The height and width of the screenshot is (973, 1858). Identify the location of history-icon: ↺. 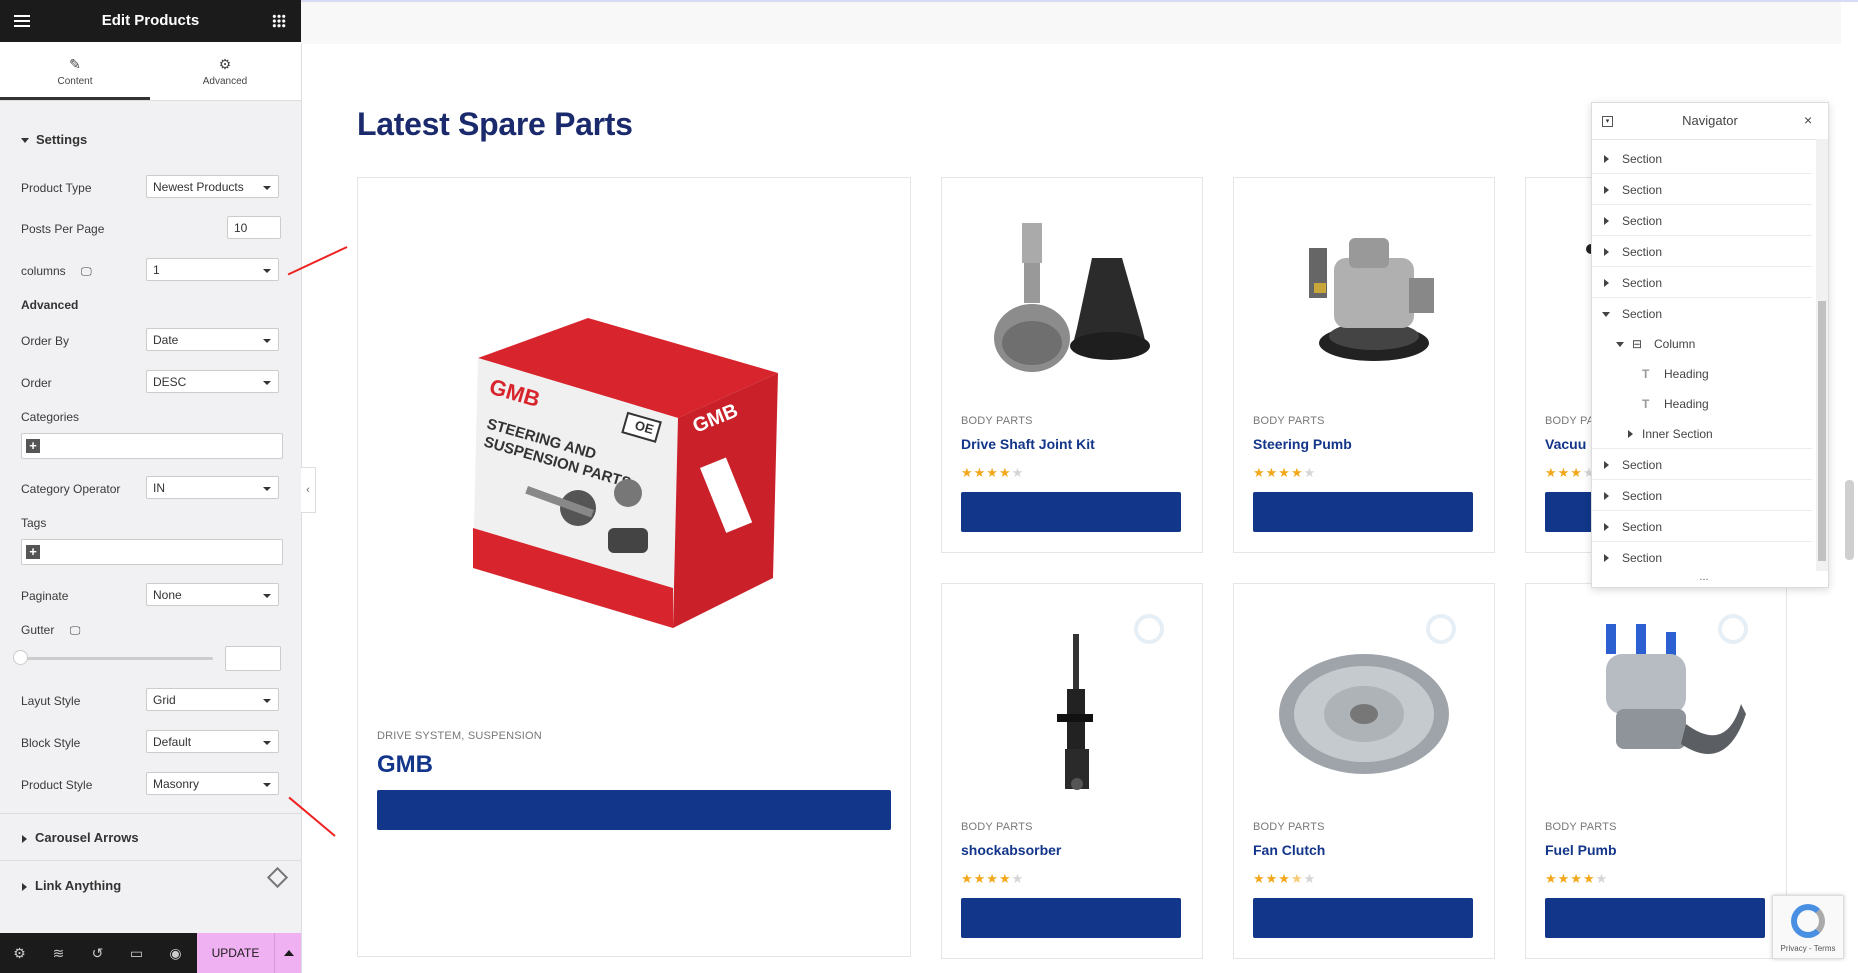
(97, 953).